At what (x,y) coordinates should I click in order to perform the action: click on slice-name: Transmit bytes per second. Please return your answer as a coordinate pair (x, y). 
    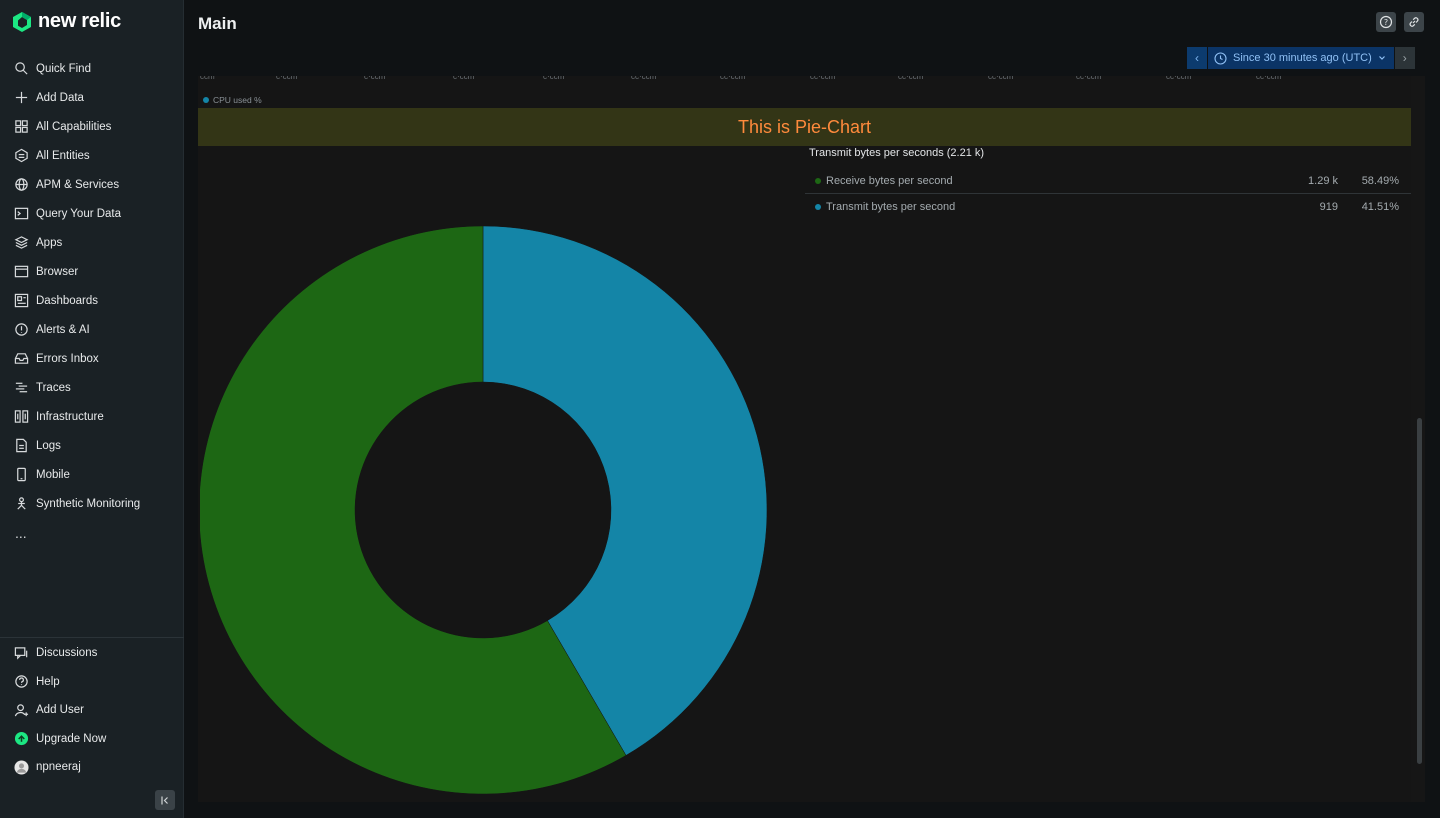
    Looking at the image, I should click on (1031, 207).